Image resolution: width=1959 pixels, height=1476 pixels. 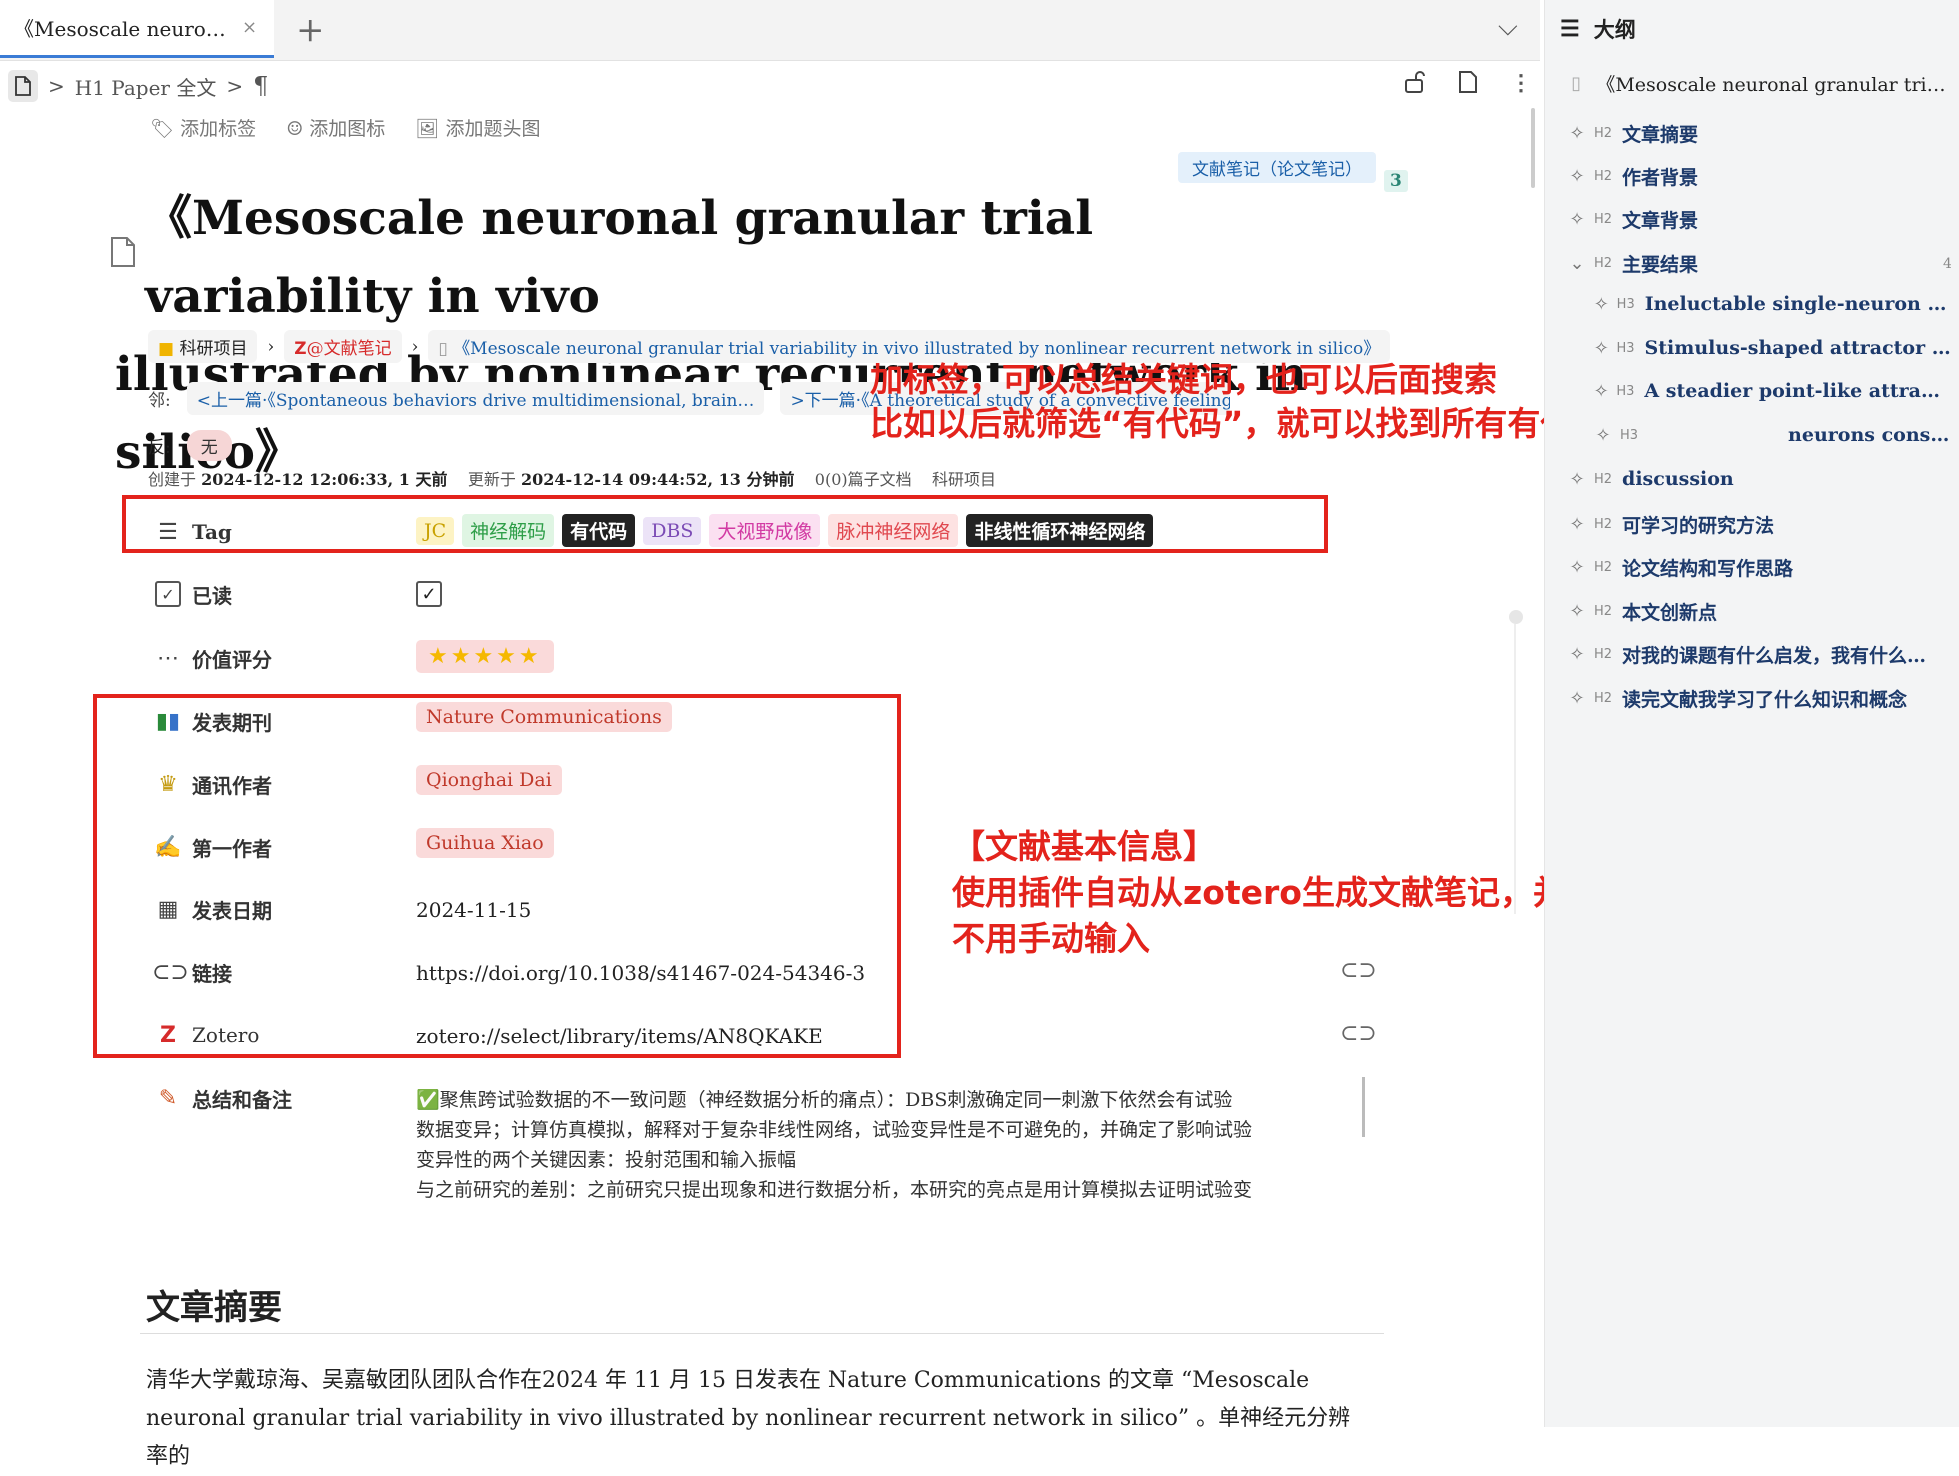 I want to click on breadcrumb: > H1 Paper 全文 > ¶, so click(x=138, y=86).